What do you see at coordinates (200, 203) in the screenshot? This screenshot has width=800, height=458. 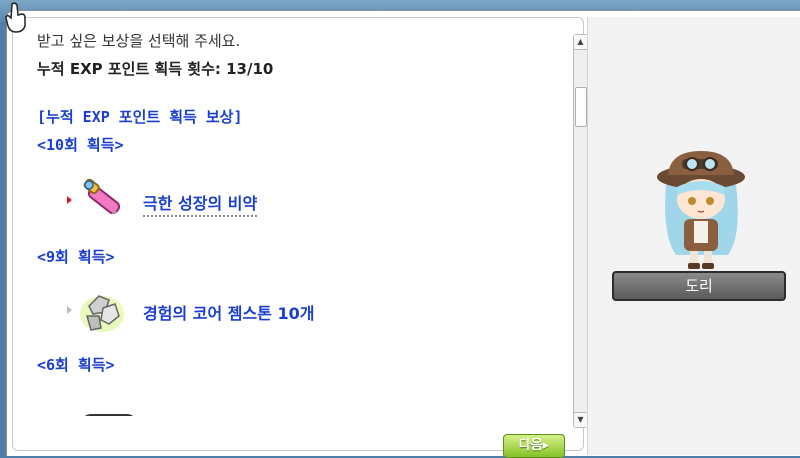 I see `reward-name-elixir: 극한 성장의 비약` at bounding box center [200, 203].